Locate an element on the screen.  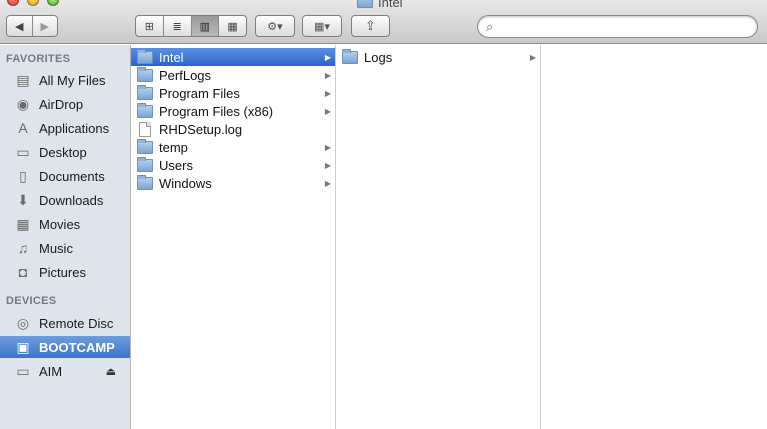
sidebar-item-movies: ▦ Movies is located at coordinates (65, 224).